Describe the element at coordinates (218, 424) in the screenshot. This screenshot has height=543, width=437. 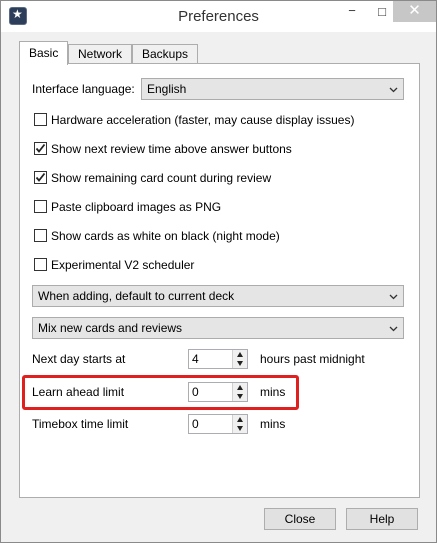
I see `timebox-spinbox: 0` at that location.